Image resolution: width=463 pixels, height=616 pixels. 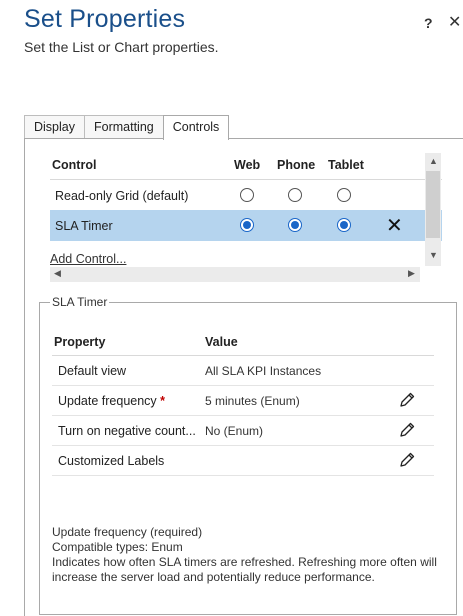 I want to click on property-value: 5 minutes (Enum), so click(x=252, y=401).